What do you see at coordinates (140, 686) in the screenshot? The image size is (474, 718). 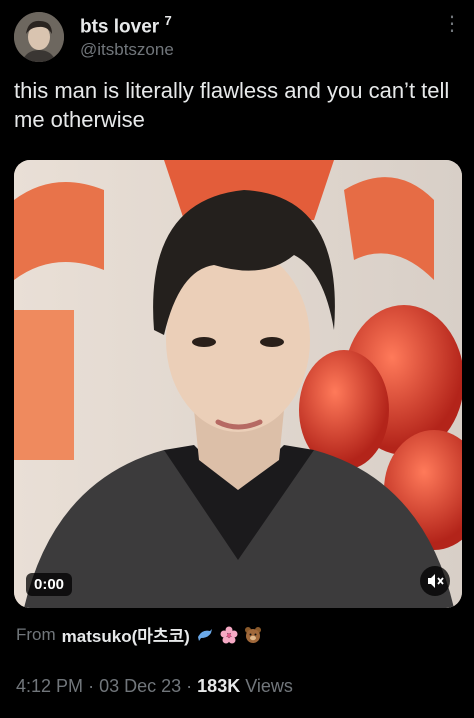 I see `post-date: 03 Dec 23` at bounding box center [140, 686].